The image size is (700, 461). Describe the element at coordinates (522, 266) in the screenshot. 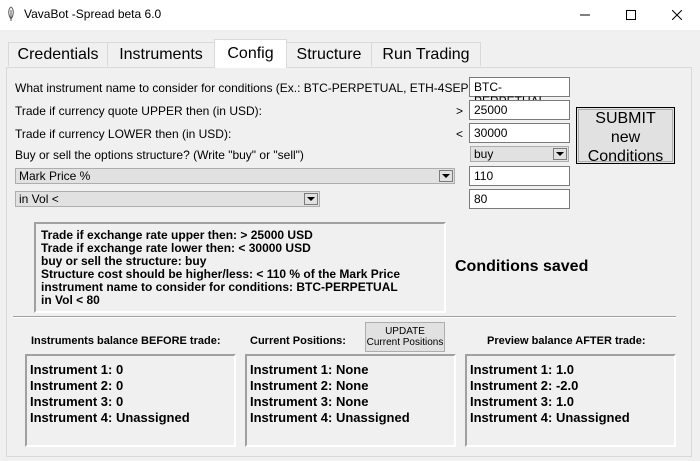

I see `status-message: Conditions saved` at that location.